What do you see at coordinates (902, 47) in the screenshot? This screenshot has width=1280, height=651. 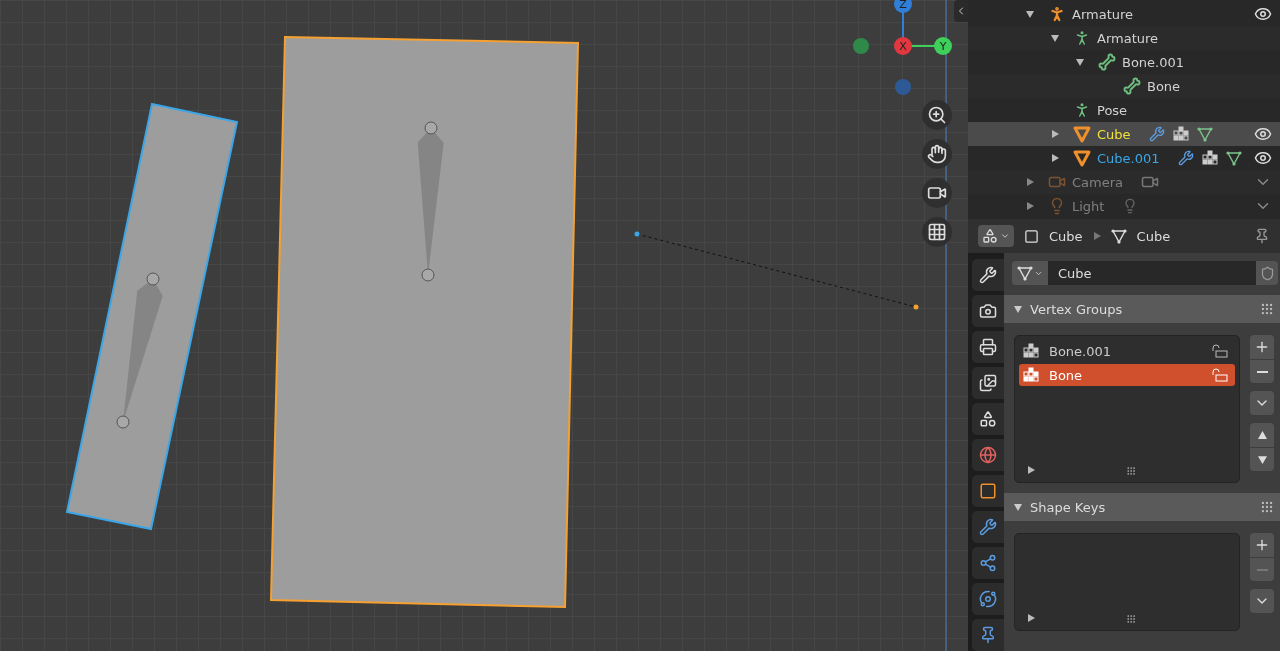 I see `axis-gizmo: Z X Y` at bounding box center [902, 47].